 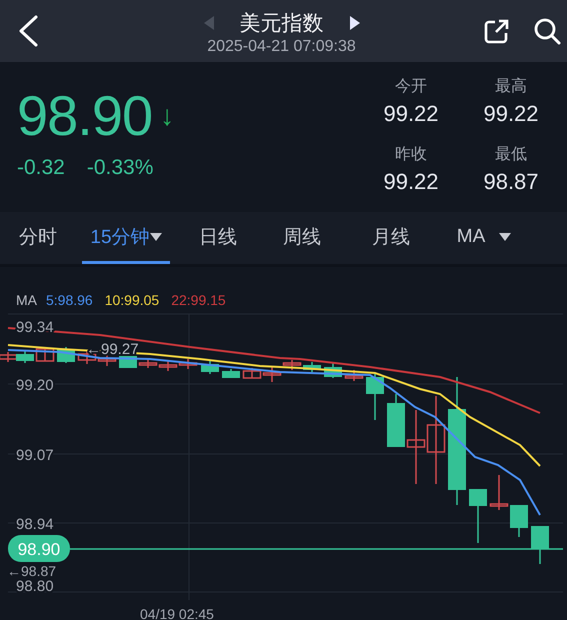 What do you see at coordinates (411, 87) in the screenshot?
I see `stat-label: 今开` at bounding box center [411, 87].